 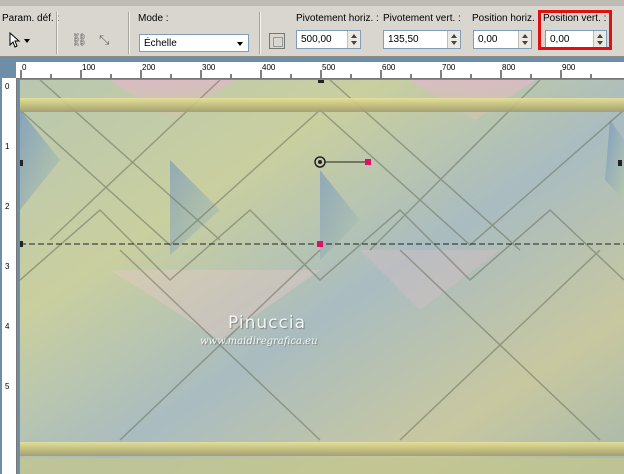 I want to click on preset-picker-button, so click(x=19, y=40).